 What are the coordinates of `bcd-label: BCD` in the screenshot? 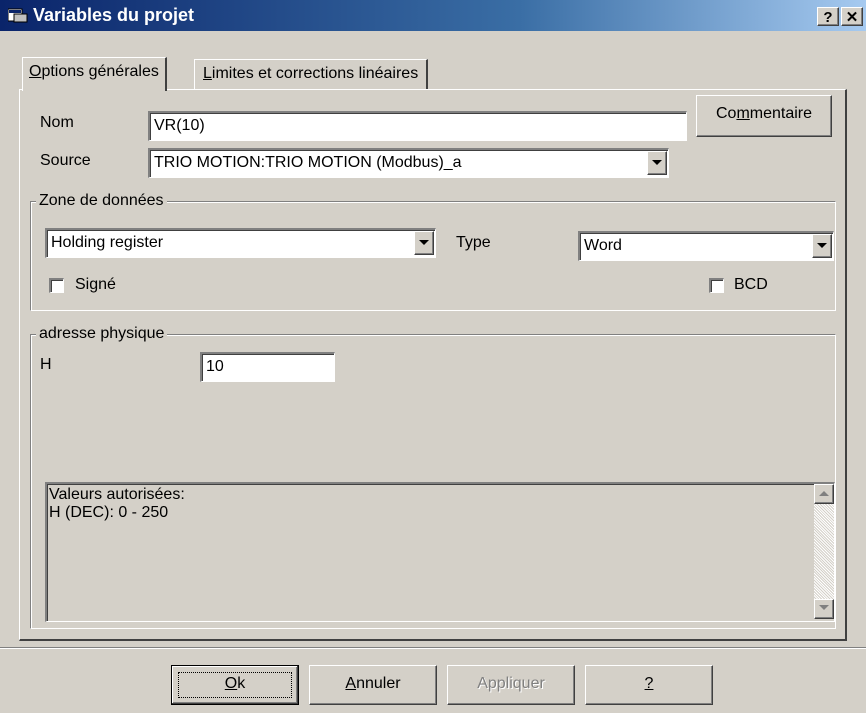 It's located at (751, 284).